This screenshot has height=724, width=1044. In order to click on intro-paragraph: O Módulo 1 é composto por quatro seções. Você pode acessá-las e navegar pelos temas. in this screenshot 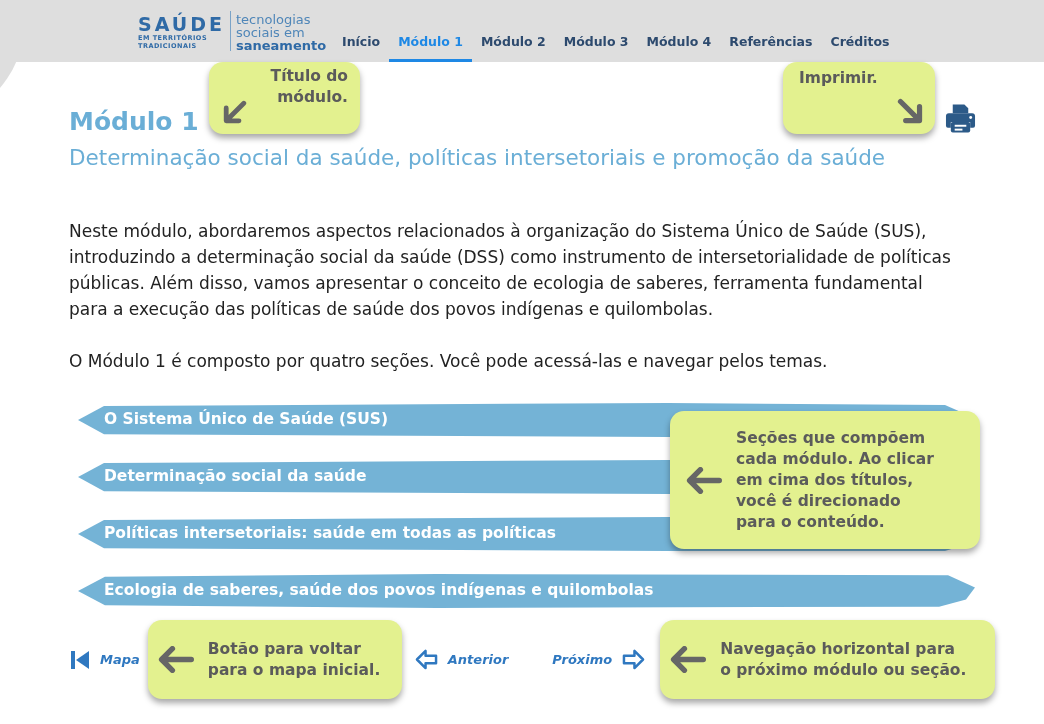, I will do `click(449, 361)`.